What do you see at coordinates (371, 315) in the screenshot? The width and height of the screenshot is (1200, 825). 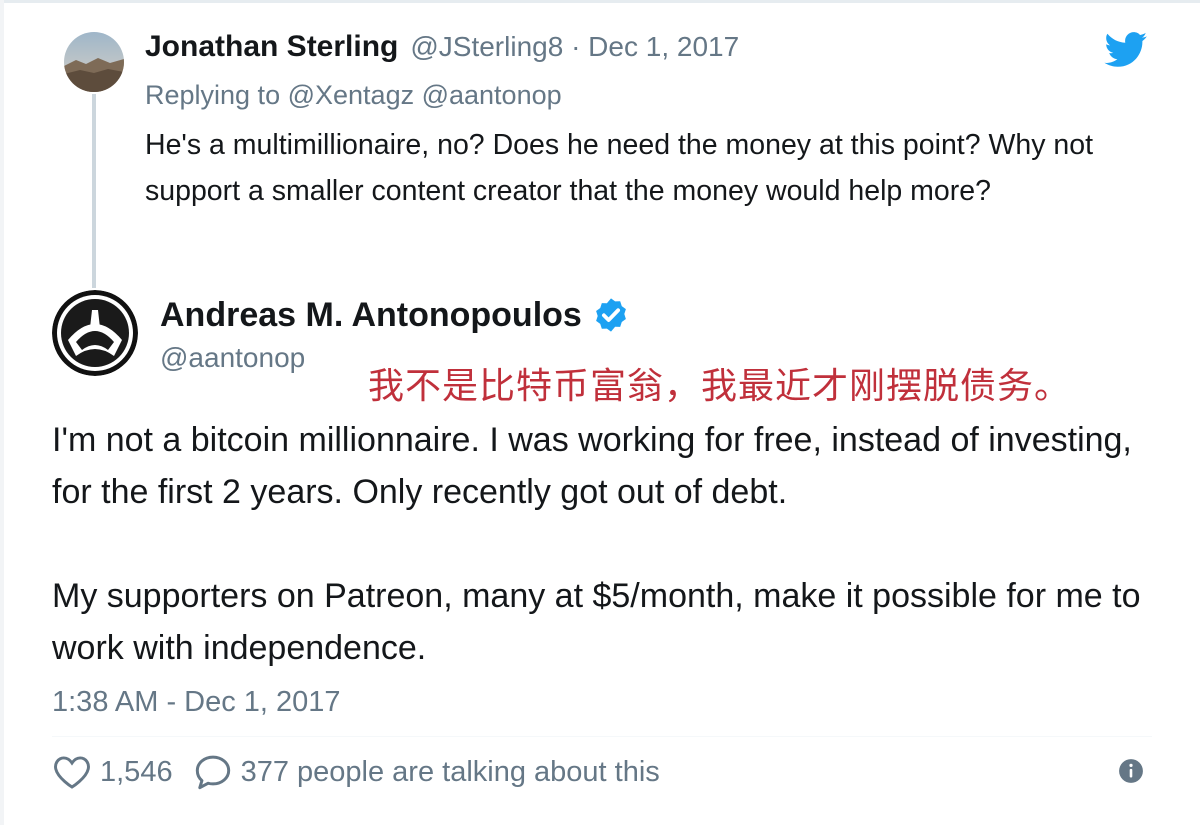 I see `main-author-name: Andreas M. Antonopoulos` at bounding box center [371, 315].